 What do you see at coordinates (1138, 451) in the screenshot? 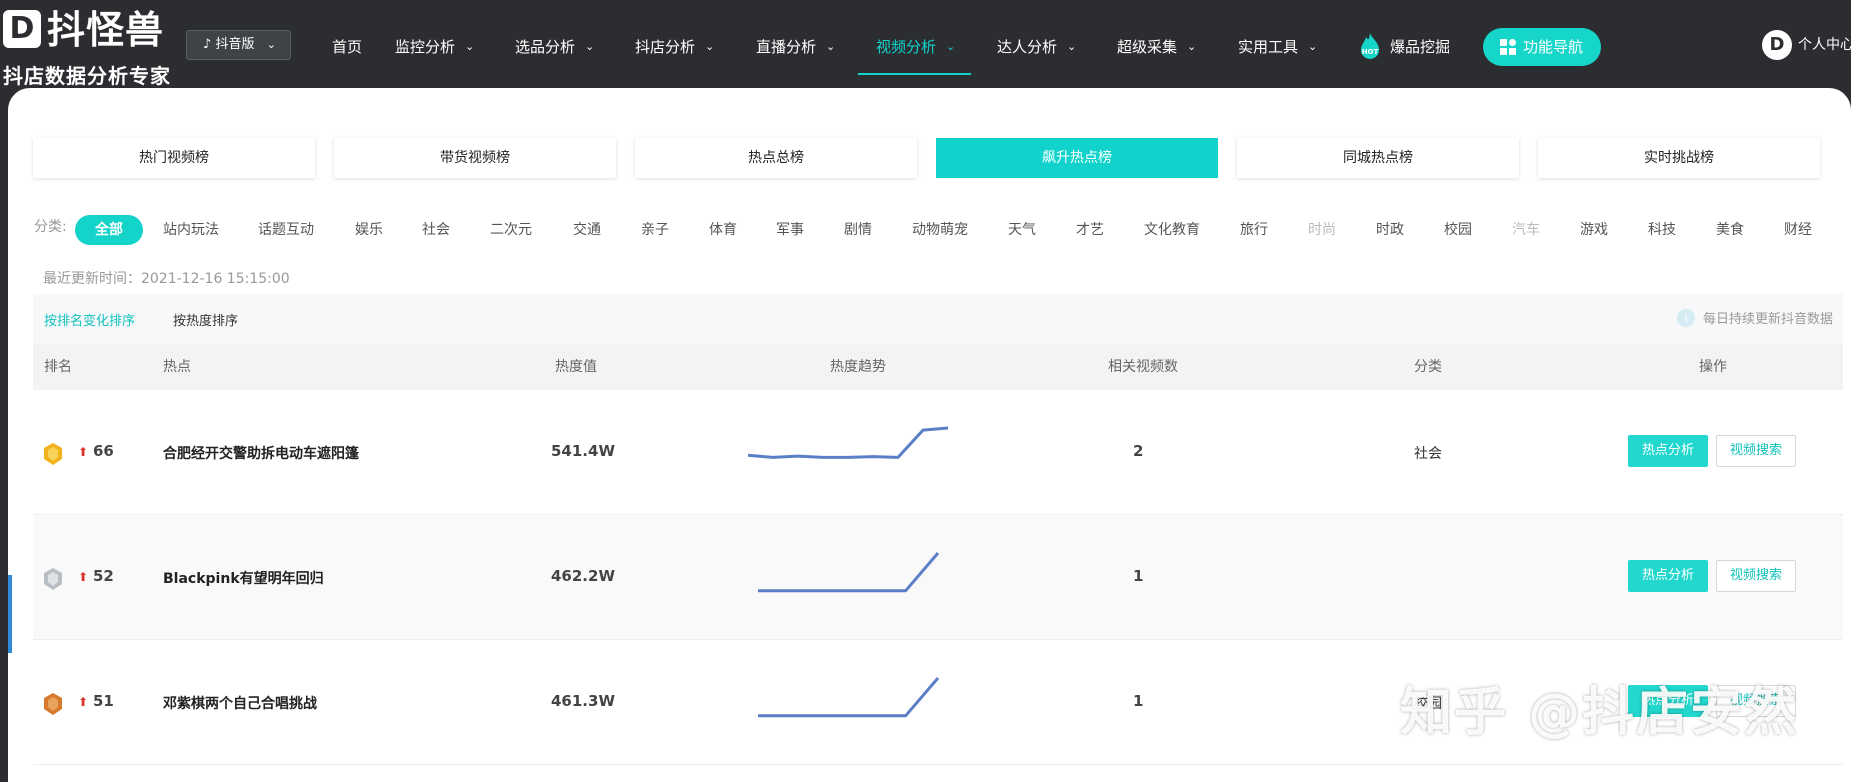
I see `related-video-count: 2` at bounding box center [1138, 451].